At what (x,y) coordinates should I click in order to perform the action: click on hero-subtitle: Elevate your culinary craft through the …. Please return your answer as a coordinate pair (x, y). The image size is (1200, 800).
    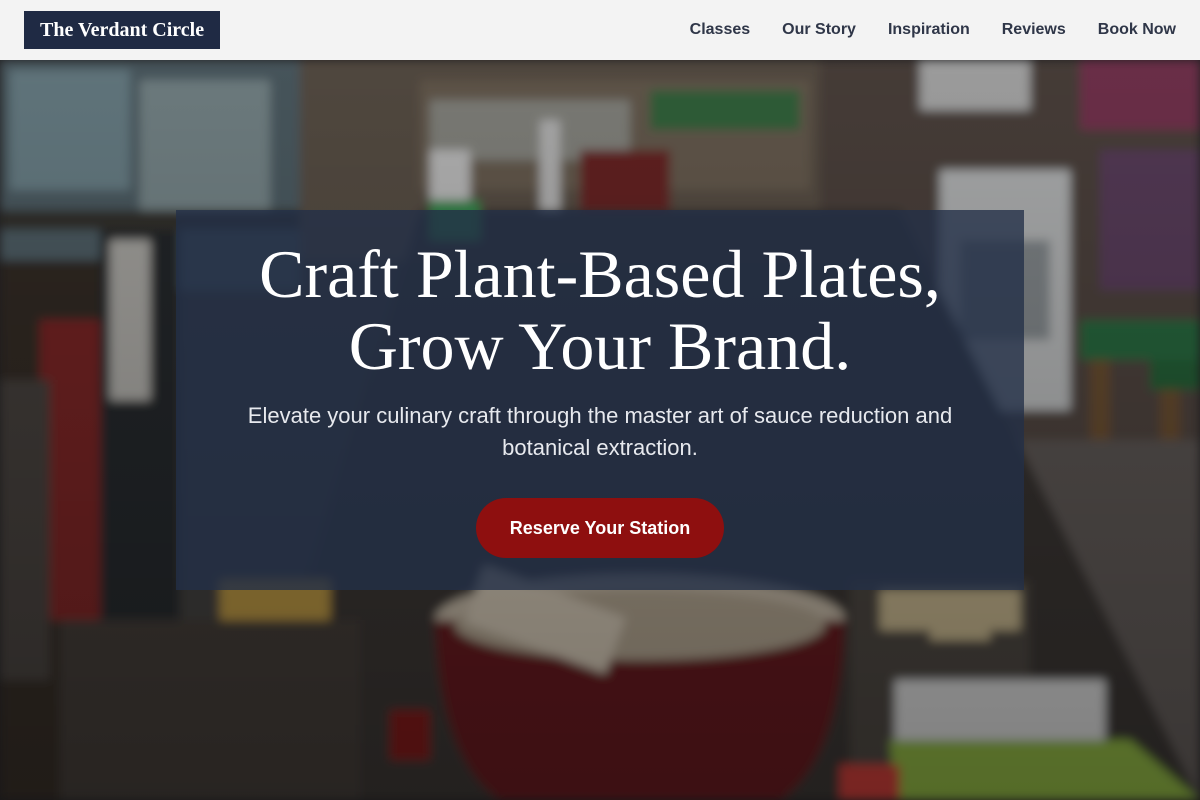
    Looking at the image, I should click on (600, 431).